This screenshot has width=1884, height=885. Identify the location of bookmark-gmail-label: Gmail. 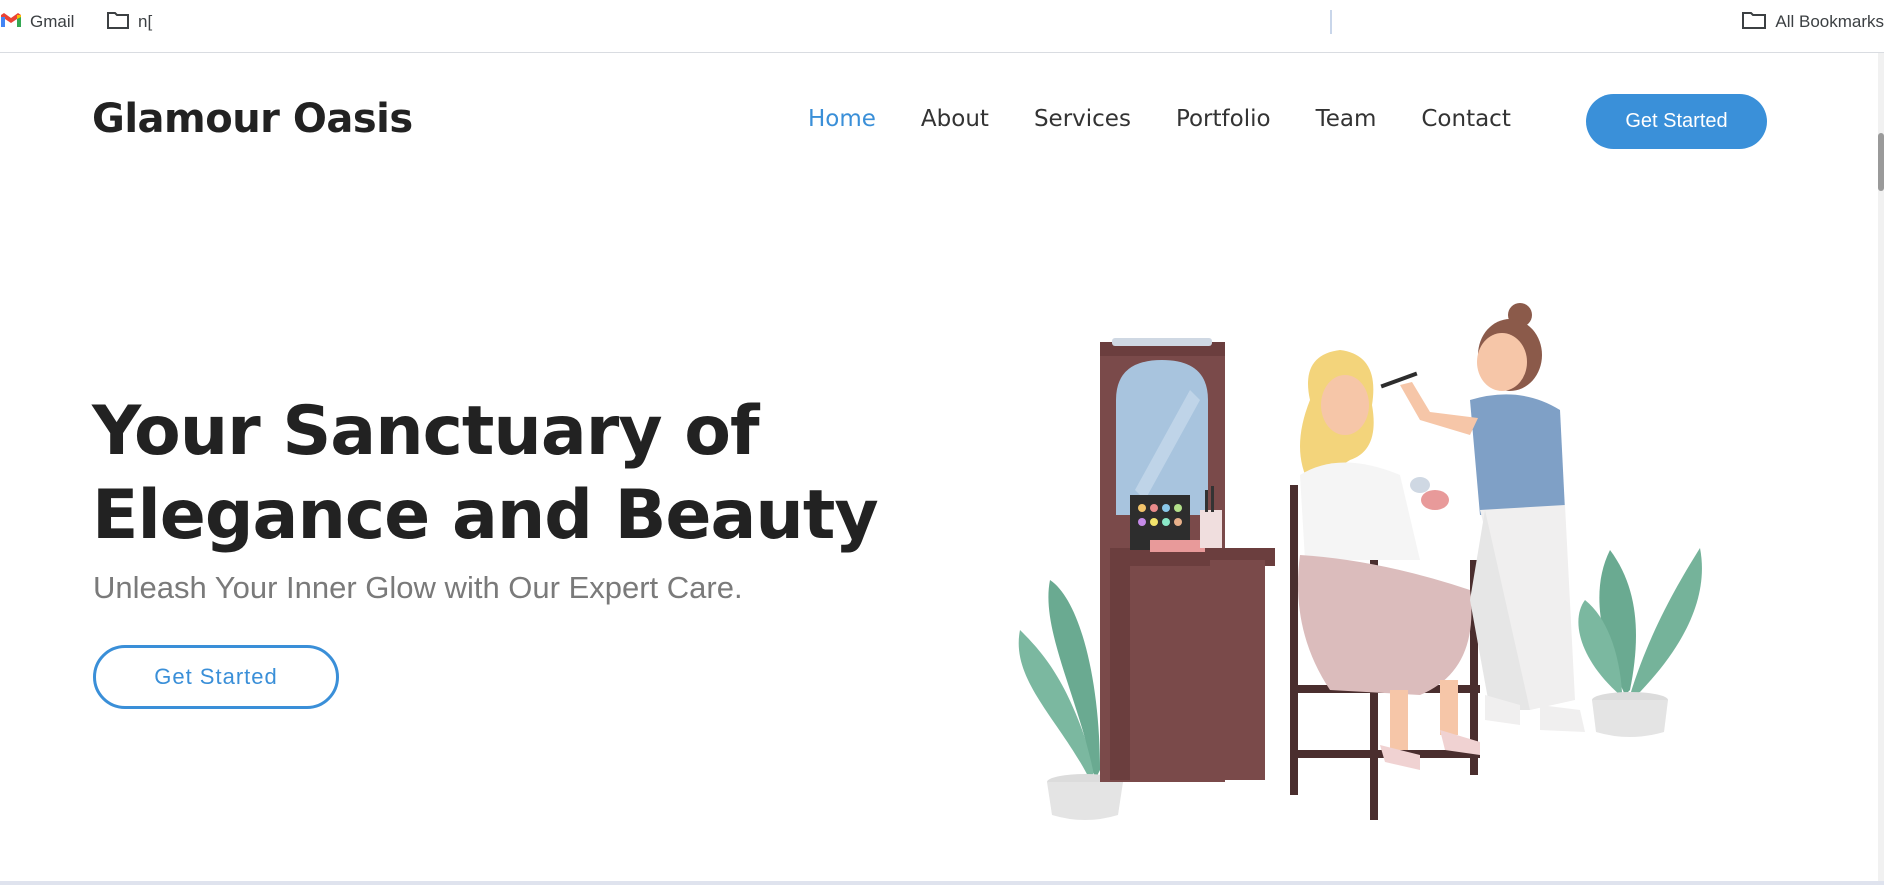
(52, 21).